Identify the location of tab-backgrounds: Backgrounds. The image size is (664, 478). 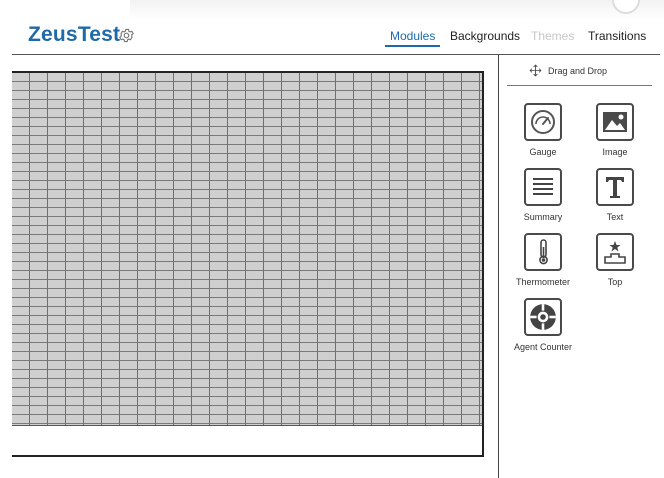
(485, 36).